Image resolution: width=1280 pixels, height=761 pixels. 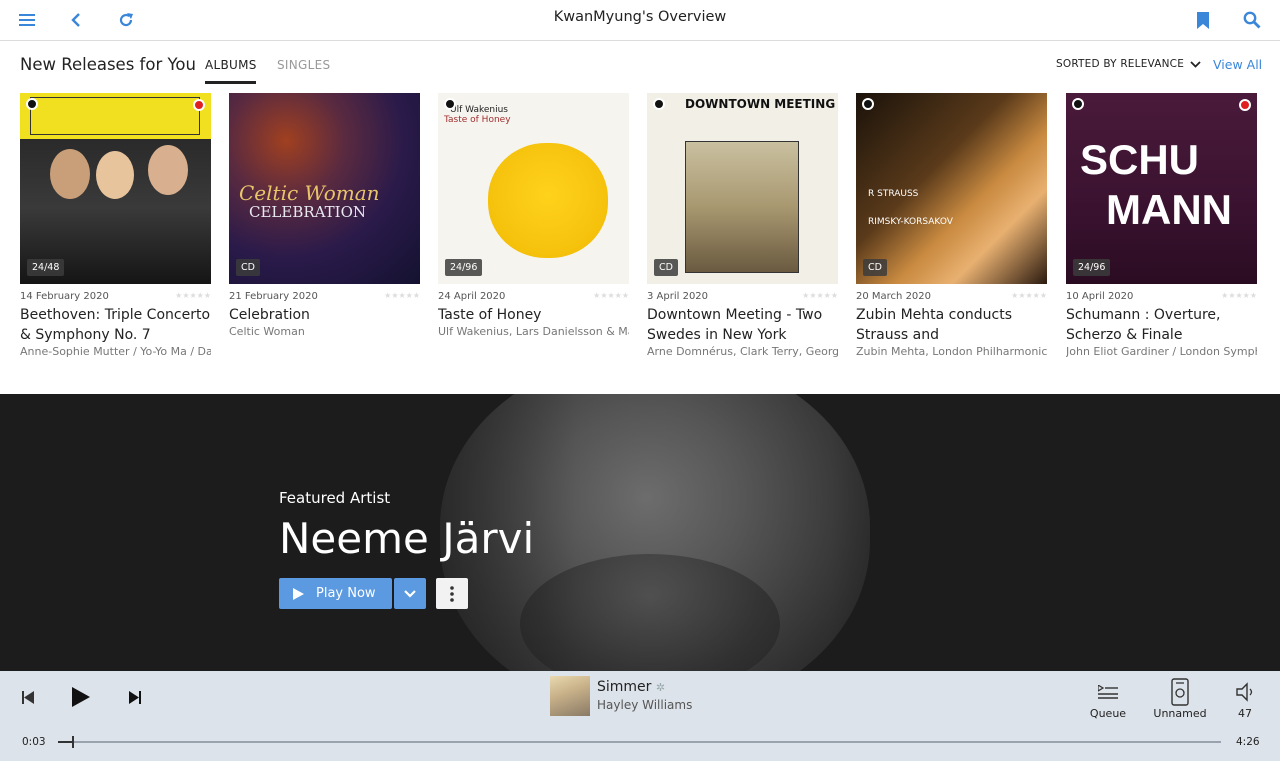 What do you see at coordinates (1100, 296) in the screenshot?
I see `album-date: 10 April 2020` at bounding box center [1100, 296].